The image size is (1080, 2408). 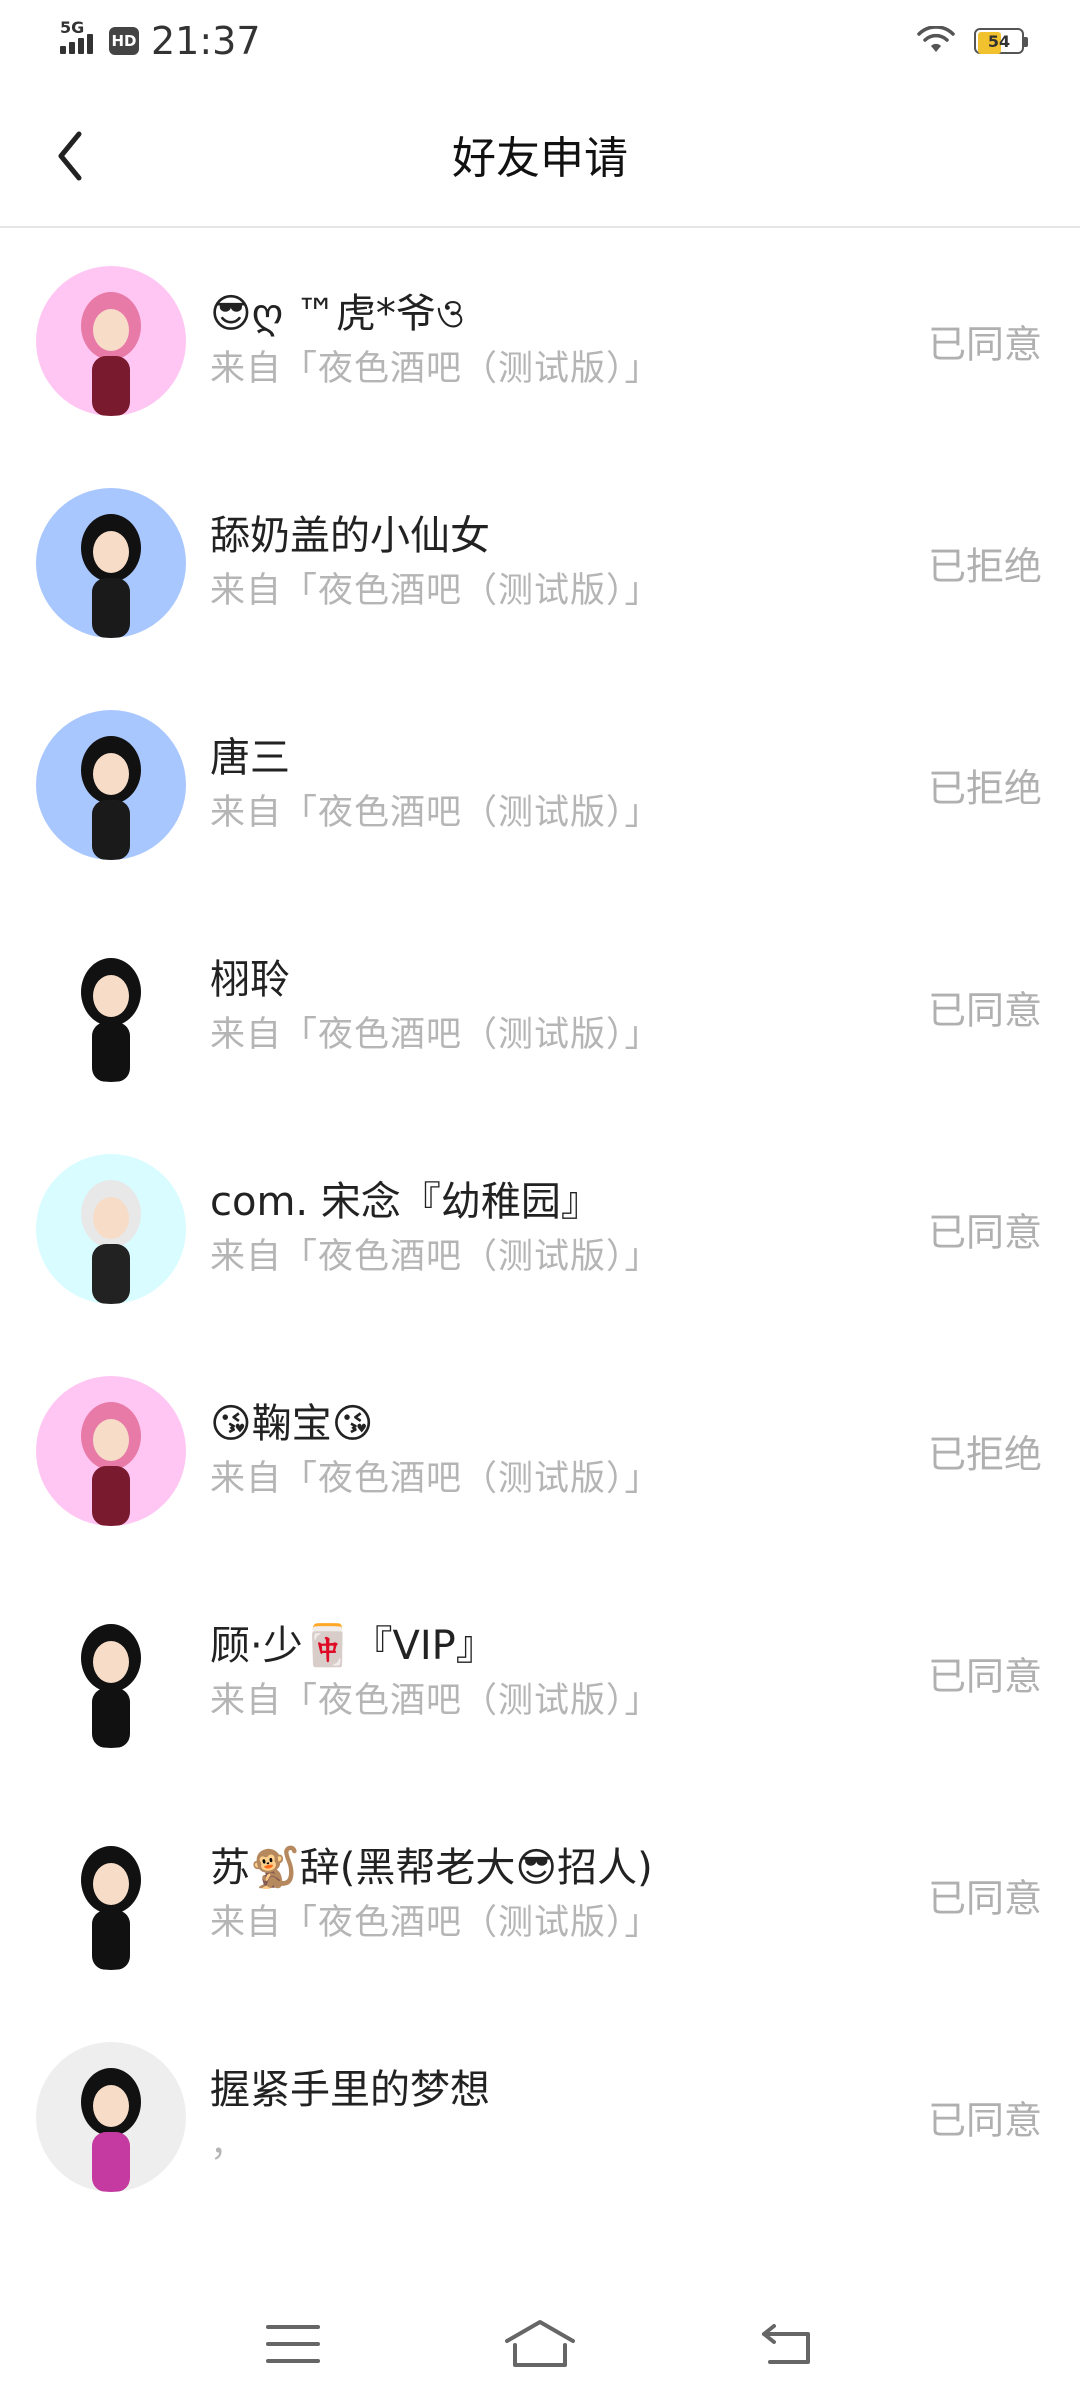 I want to click on clock: 21:37, so click(x=206, y=41).